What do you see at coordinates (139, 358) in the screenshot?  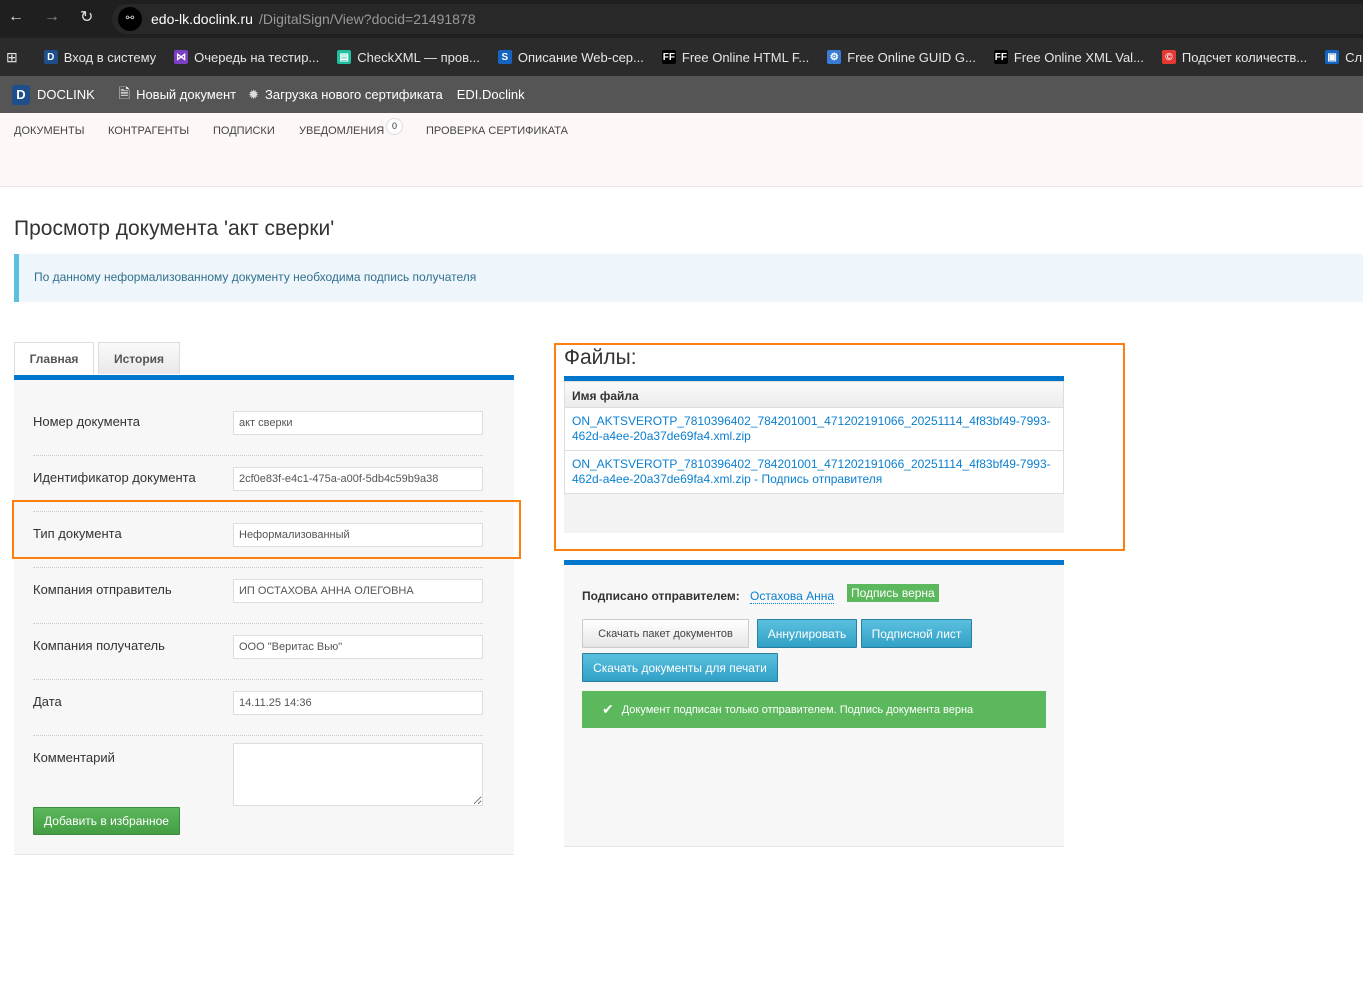 I see `tab-history: История` at bounding box center [139, 358].